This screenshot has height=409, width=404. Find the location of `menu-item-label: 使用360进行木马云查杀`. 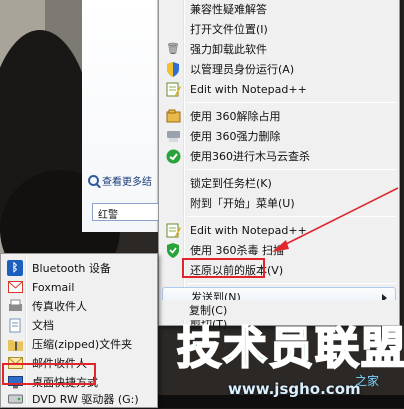

menu-item-label: 使用360进行木马云查杀 is located at coordinates (250, 156).